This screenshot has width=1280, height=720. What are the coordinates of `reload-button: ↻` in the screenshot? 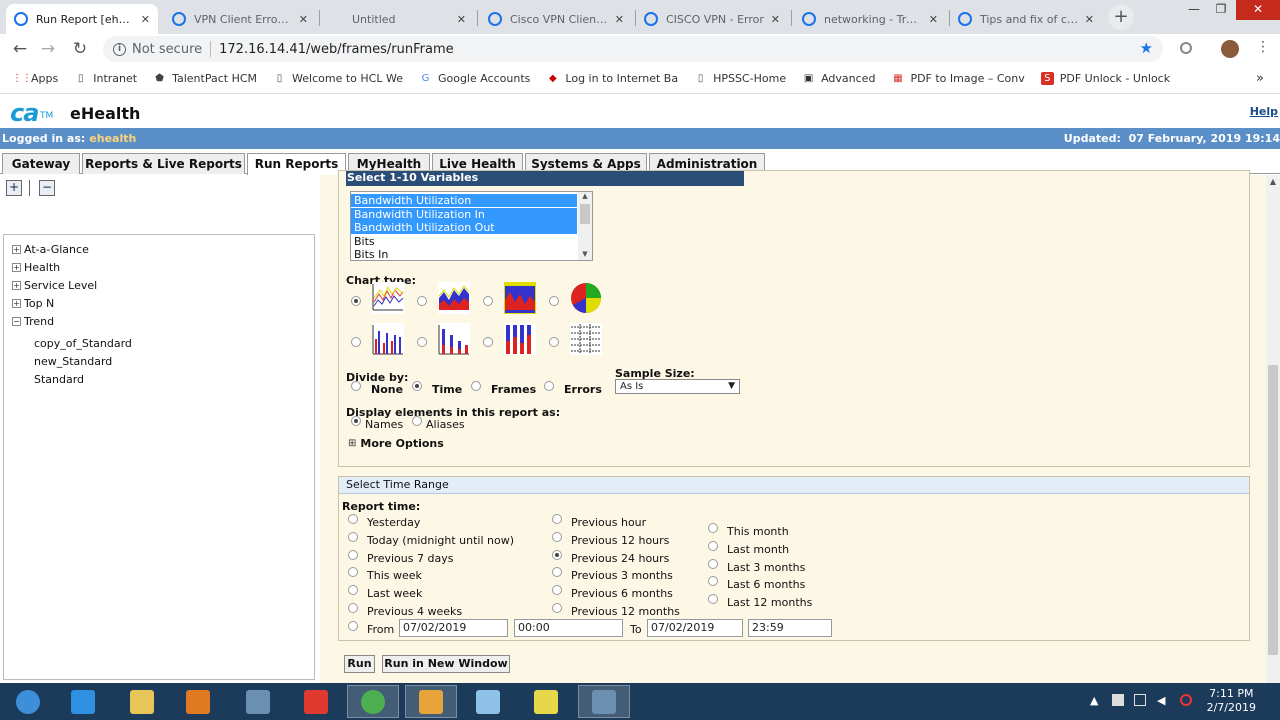 It's located at (80, 49).